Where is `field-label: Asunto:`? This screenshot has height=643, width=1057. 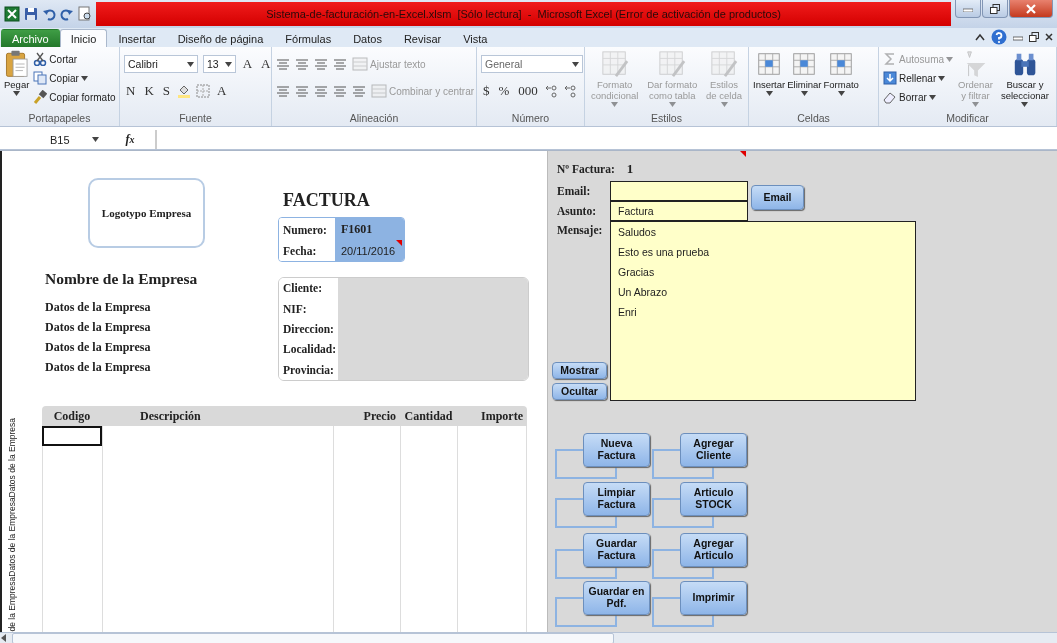
field-label: Asunto: is located at coordinates (576, 211).